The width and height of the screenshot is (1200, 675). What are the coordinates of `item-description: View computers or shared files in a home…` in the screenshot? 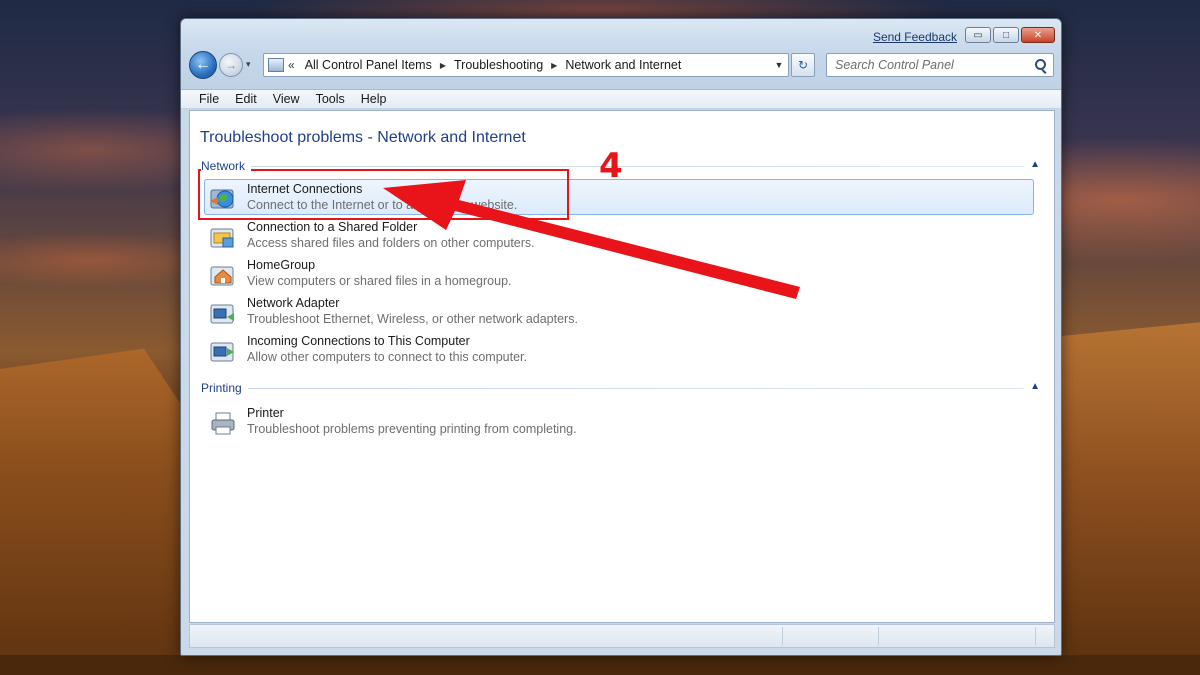 It's located at (379, 281).